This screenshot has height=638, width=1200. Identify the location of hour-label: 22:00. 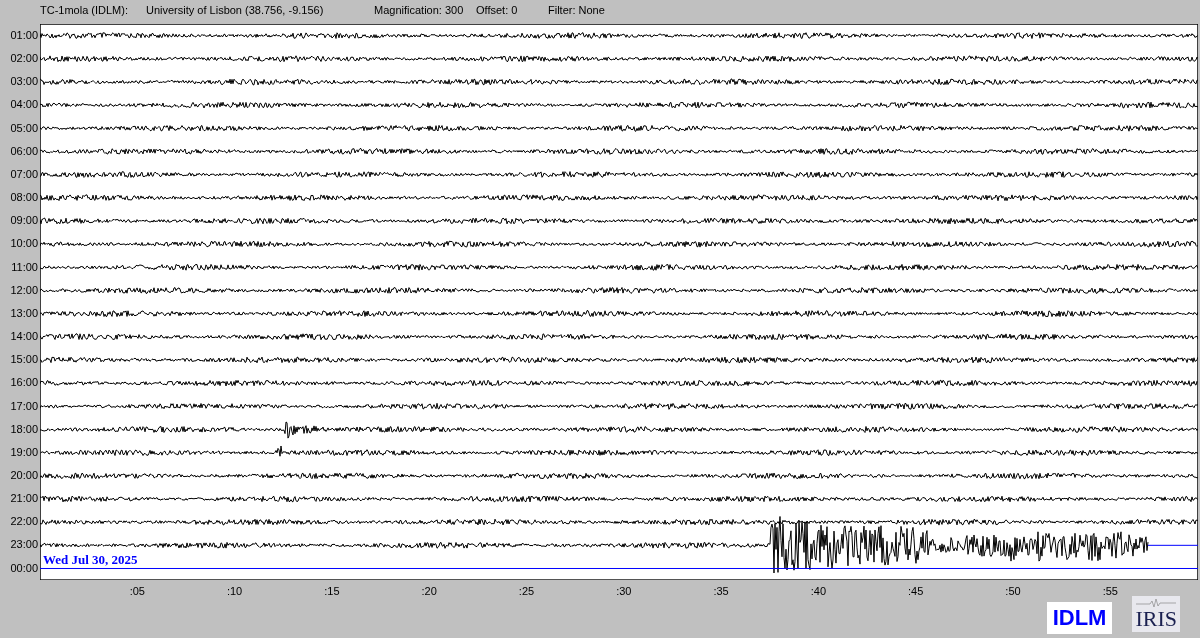
(24, 522).